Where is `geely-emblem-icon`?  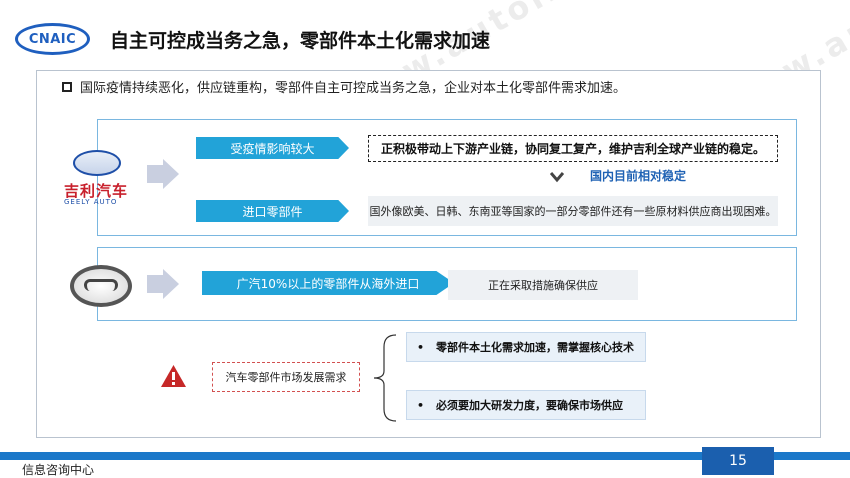 geely-emblem-icon is located at coordinates (97, 163).